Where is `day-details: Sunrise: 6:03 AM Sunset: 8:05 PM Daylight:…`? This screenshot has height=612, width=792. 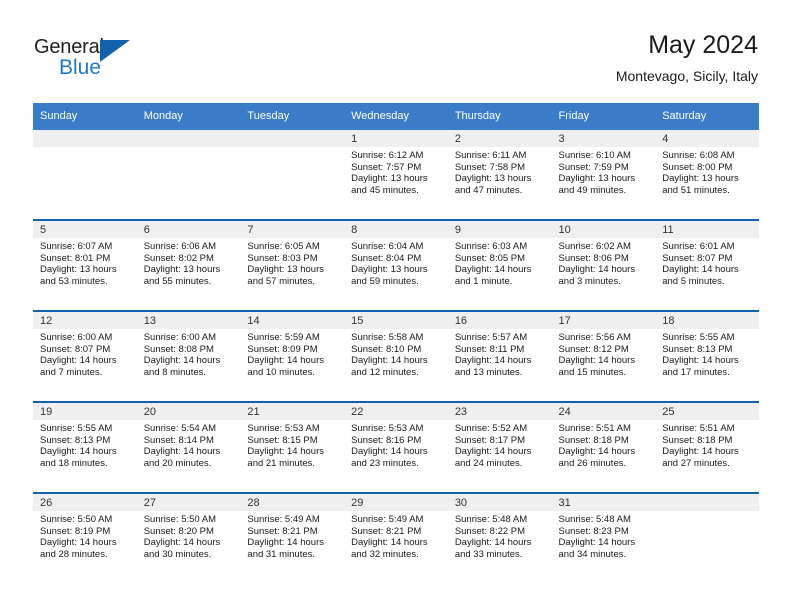
day-details: Sunrise: 6:03 AM Sunset: 8:05 PM Daylight:… is located at coordinates (500, 262).